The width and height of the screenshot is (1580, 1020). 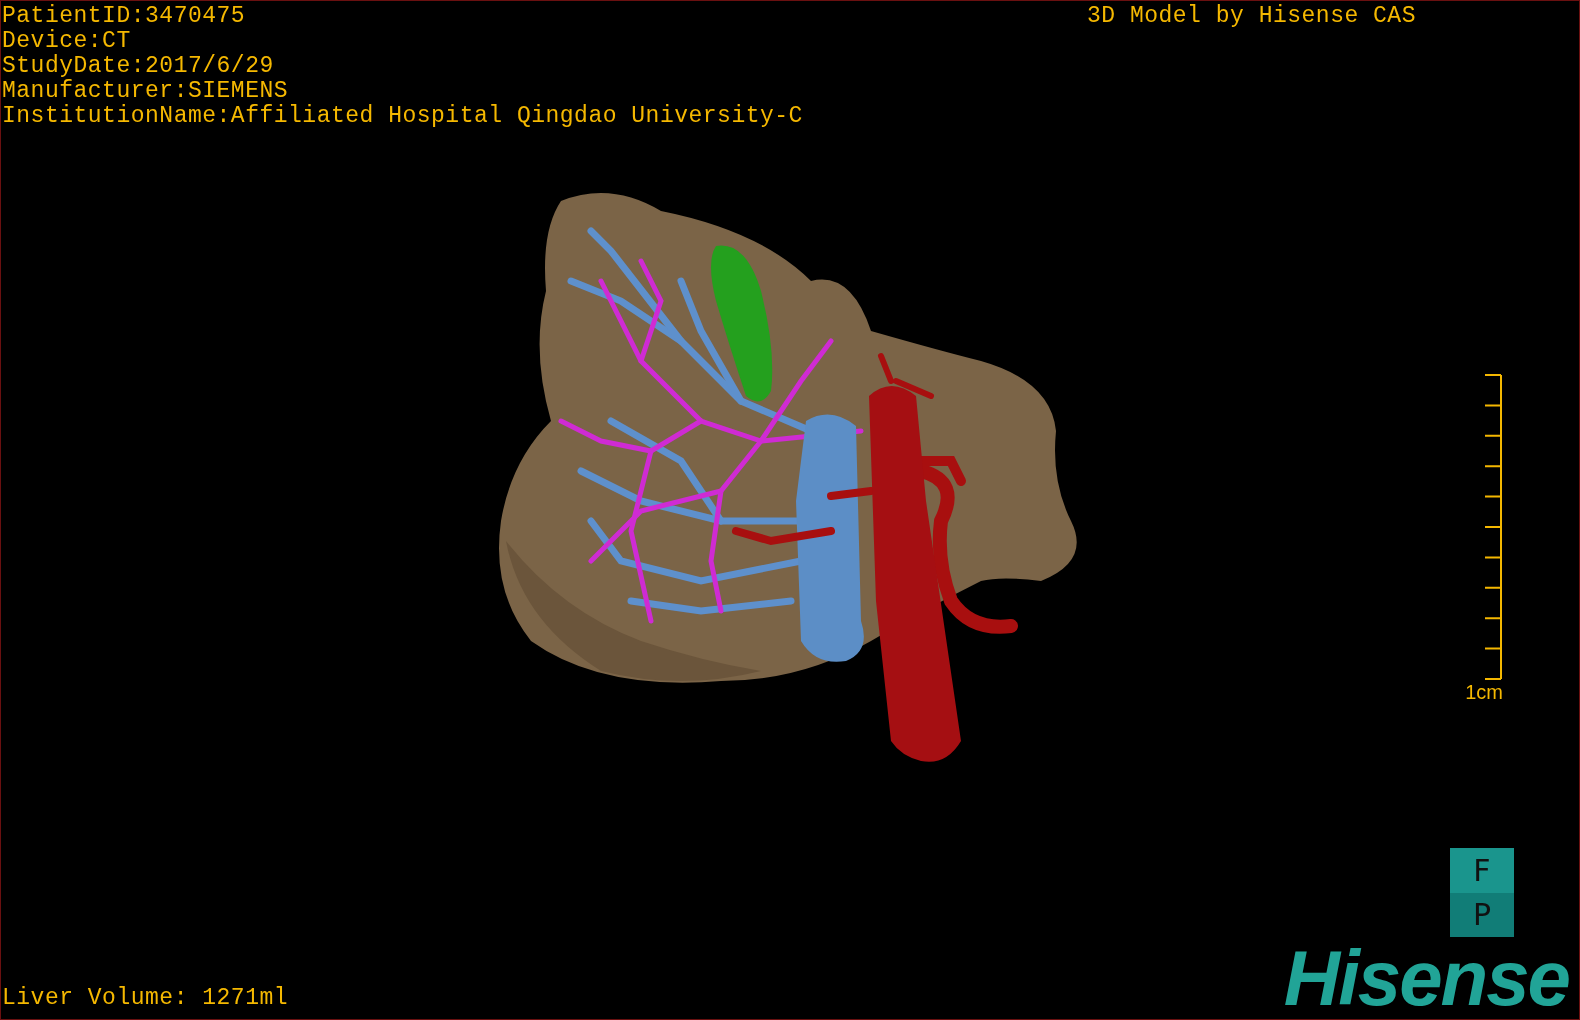 What do you see at coordinates (1251, 16) in the screenshot?
I see `model-title: 3D Model by Hisense CAS` at bounding box center [1251, 16].